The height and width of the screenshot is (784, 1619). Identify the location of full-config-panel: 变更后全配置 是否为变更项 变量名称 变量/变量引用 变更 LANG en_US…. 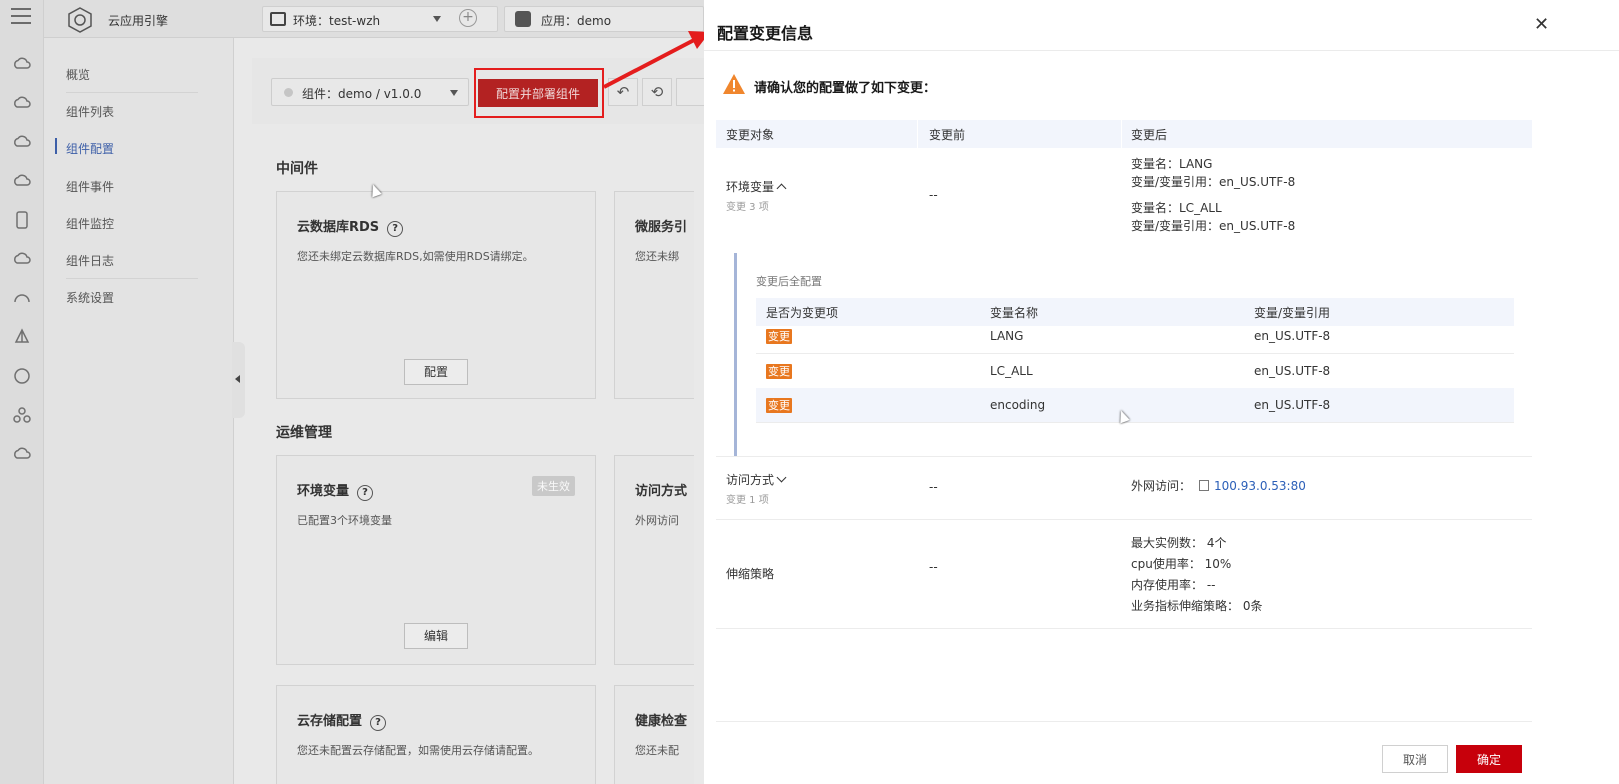
(1133, 354).